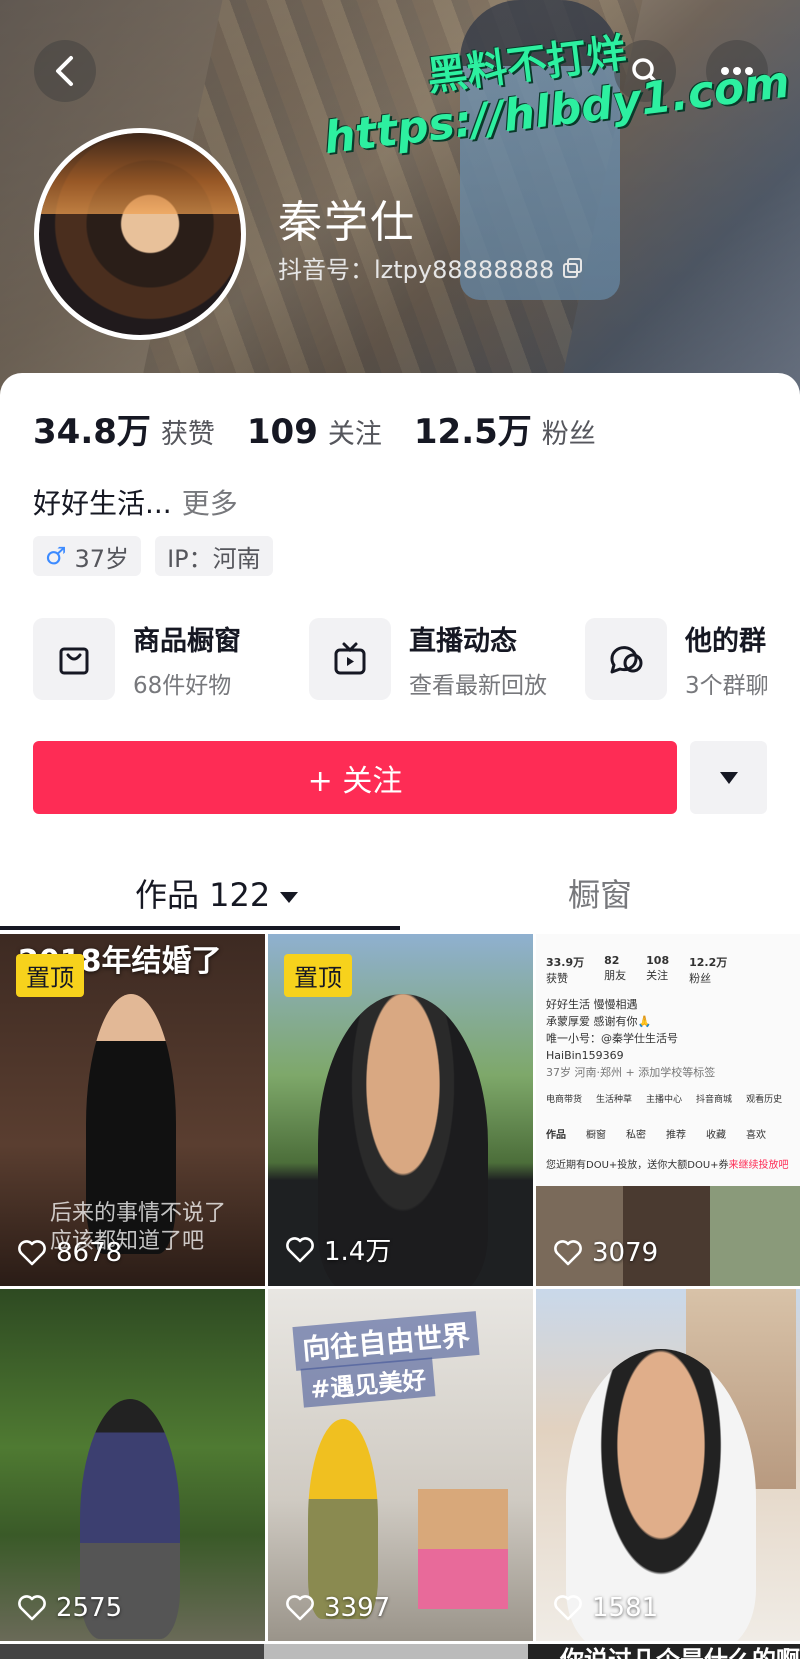 This screenshot has width=800, height=1659. I want to click on mini-tab: 收藏, so click(716, 1135).